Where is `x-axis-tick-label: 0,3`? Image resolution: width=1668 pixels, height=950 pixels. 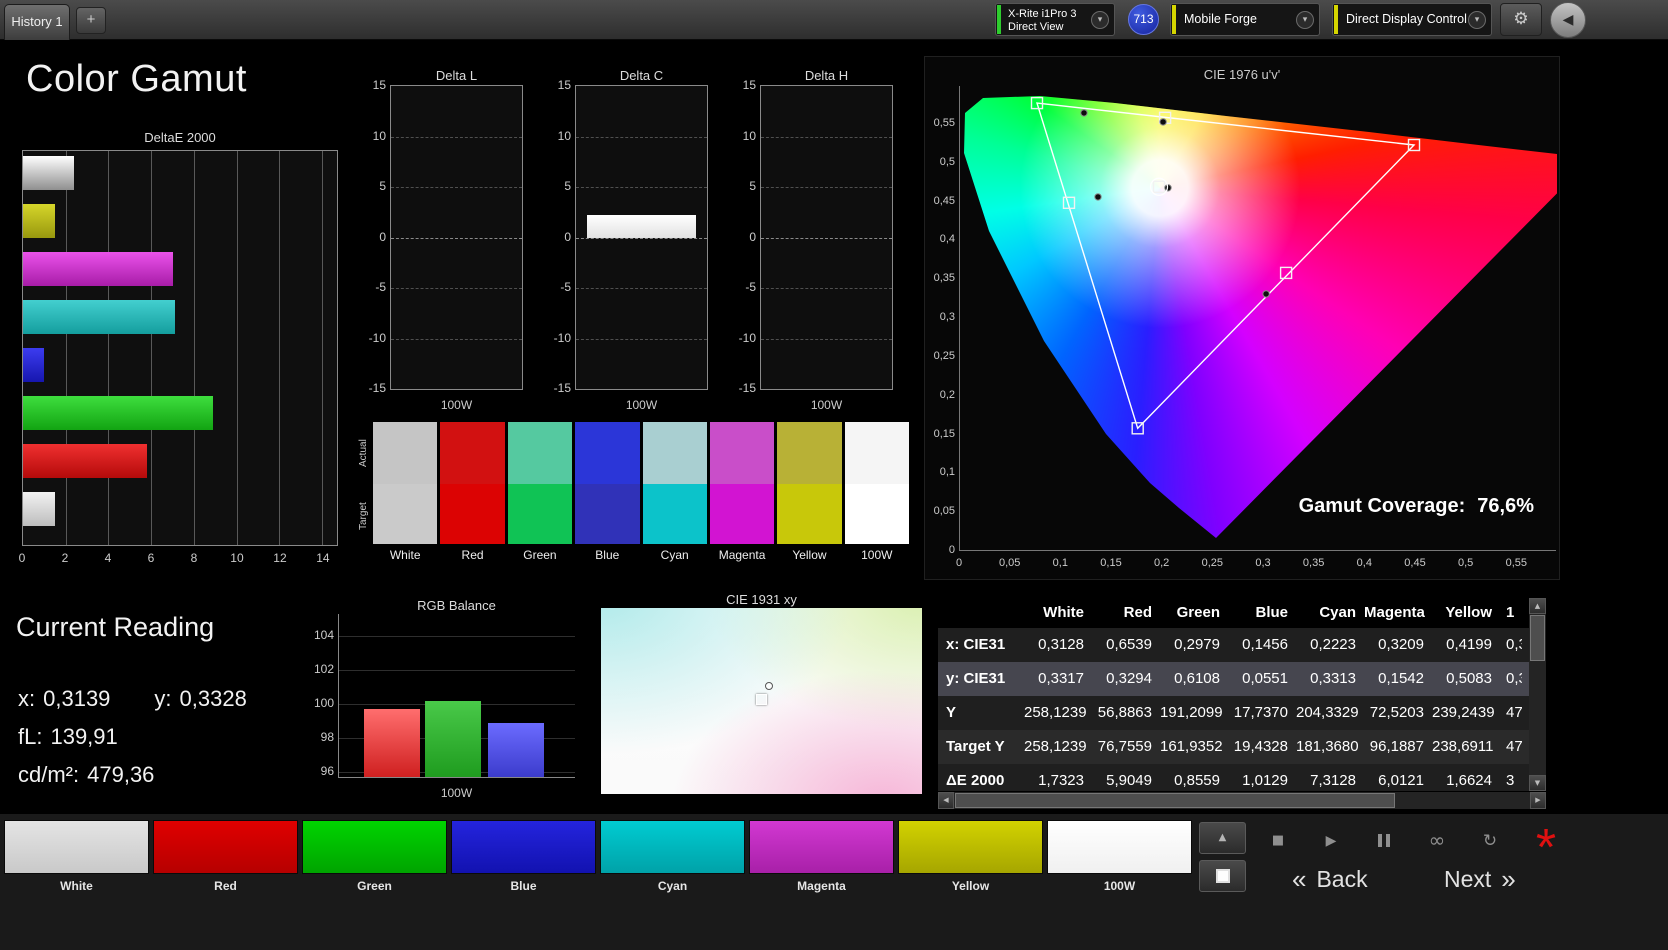
x-axis-tick-label: 0,3 is located at coordinates (1263, 563).